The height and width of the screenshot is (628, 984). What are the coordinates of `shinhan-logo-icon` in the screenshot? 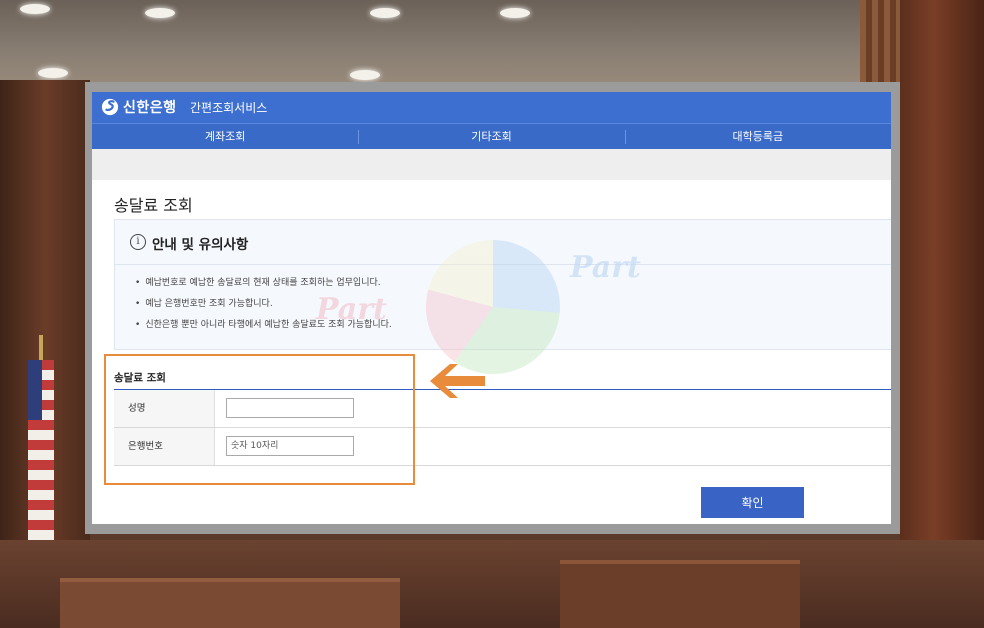 It's located at (110, 107).